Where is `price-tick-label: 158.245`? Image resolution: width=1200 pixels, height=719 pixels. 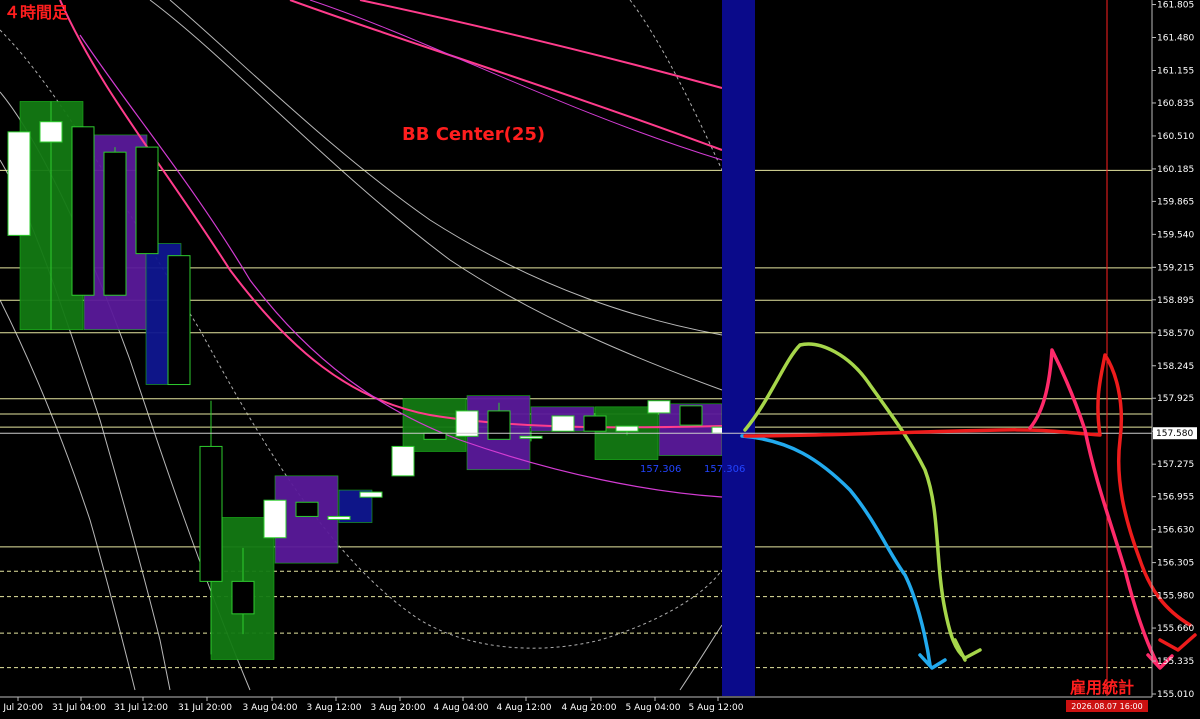 price-tick-label: 158.245 is located at coordinates (1175, 367).